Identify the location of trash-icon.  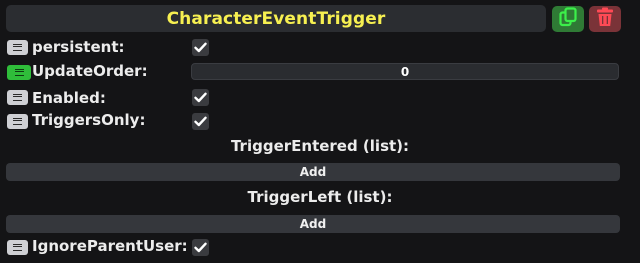
(605, 19).